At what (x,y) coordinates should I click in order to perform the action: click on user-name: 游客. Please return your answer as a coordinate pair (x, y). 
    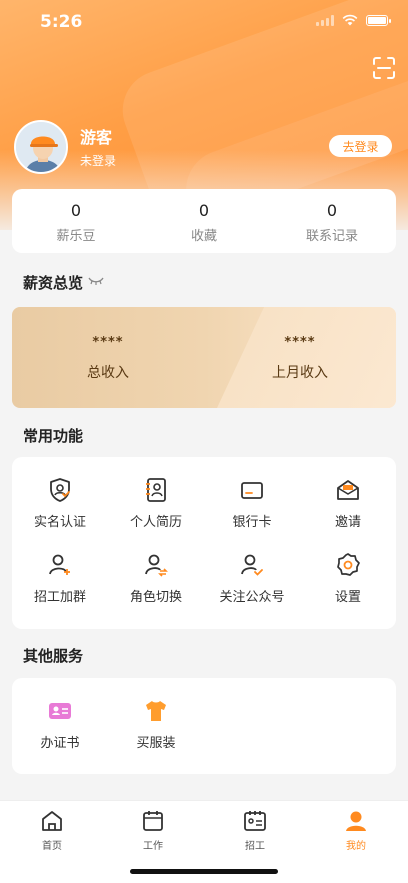
    Looking at the image, I should click on (96, 137).